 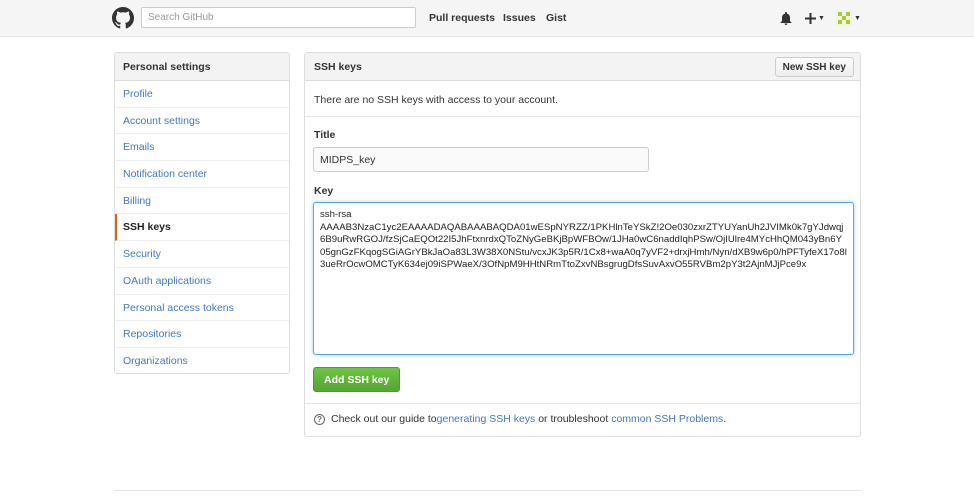 I want to click on nav-issues: Issues, so click(x=519, y=18).